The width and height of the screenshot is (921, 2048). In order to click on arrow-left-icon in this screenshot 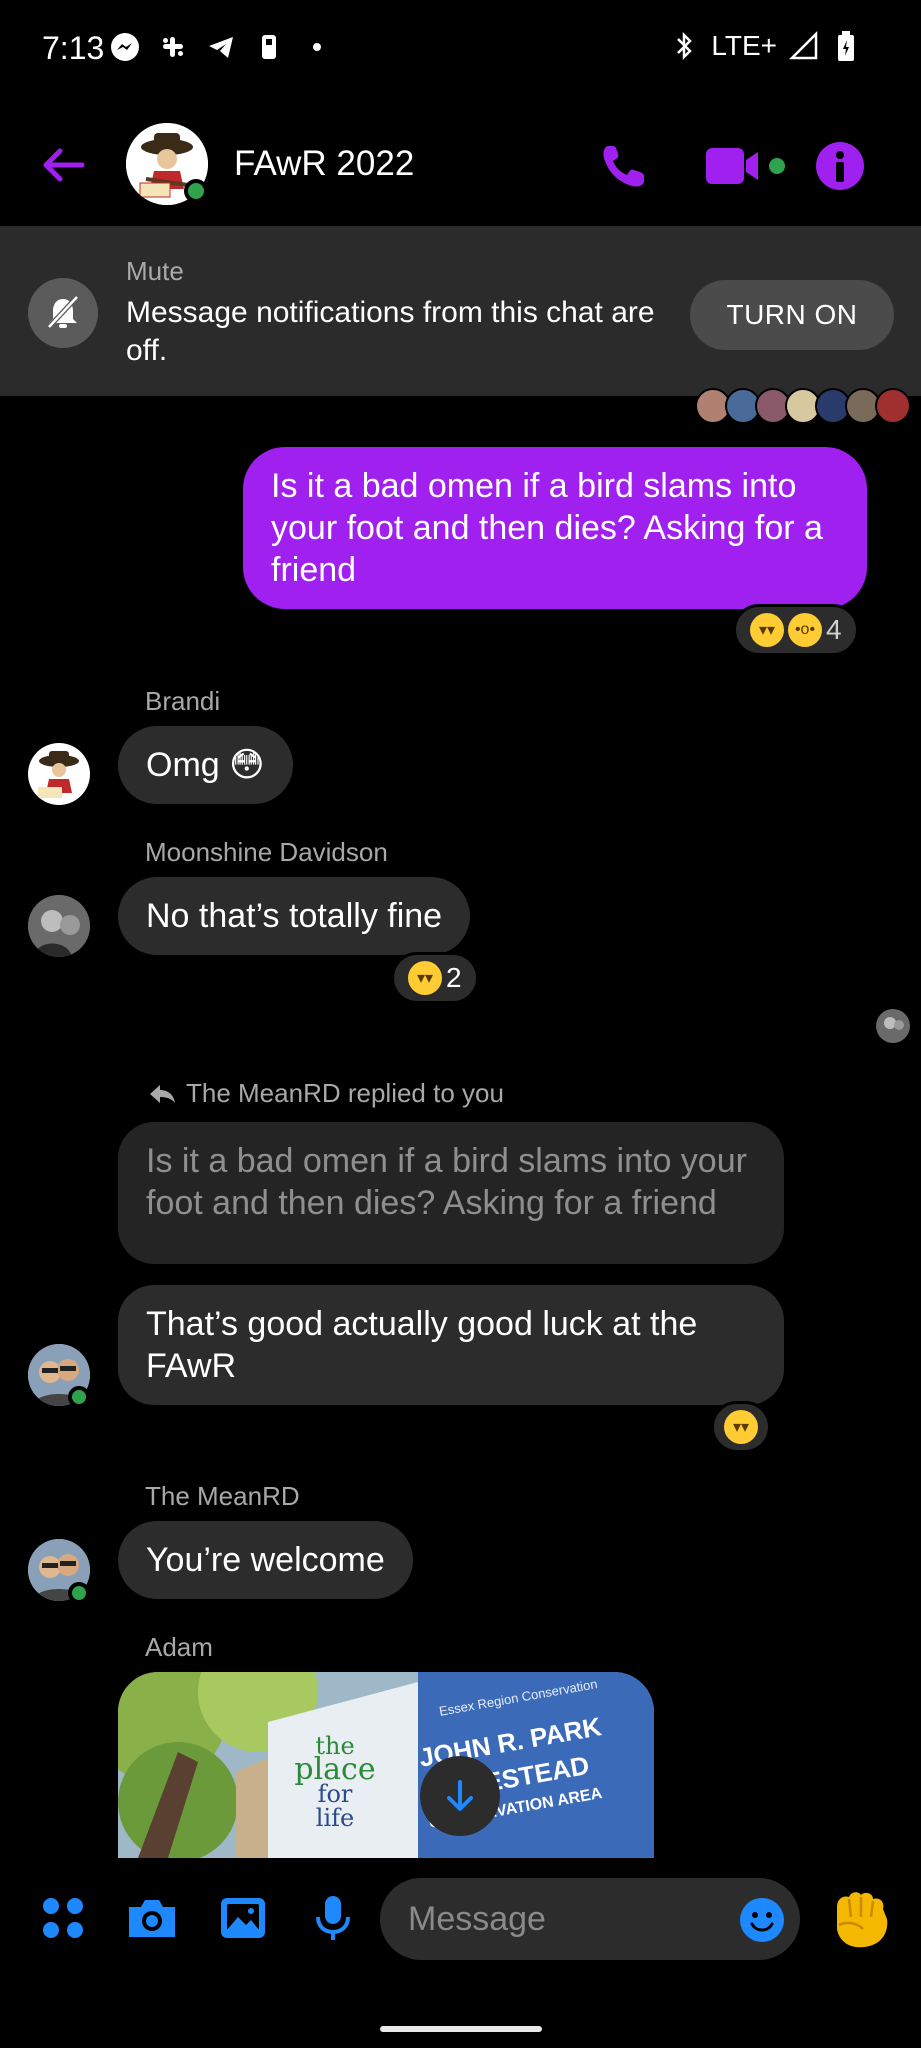, I will do `click(64, 165)`.